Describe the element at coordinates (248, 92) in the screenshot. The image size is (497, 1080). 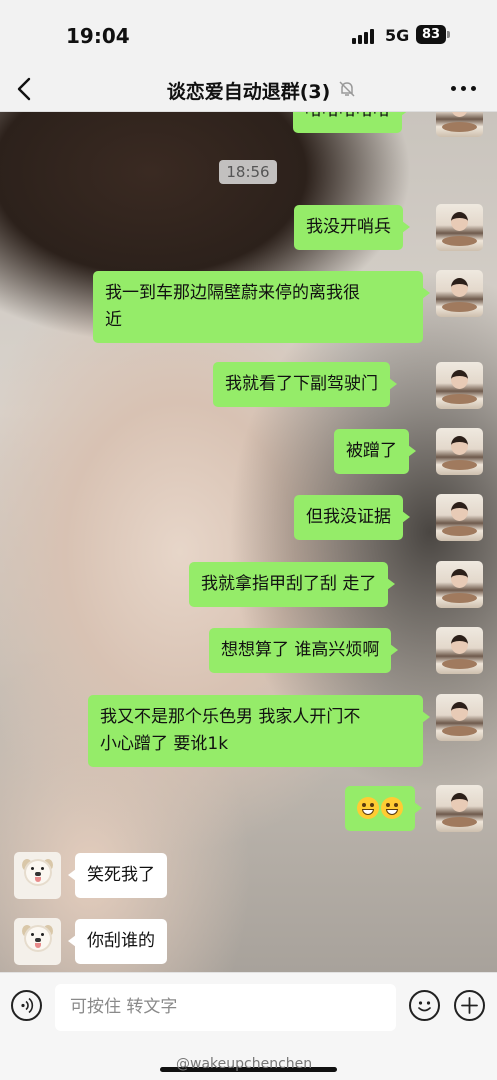
I see `chat-title: 谈恋爱自动退群(3)` at that location.